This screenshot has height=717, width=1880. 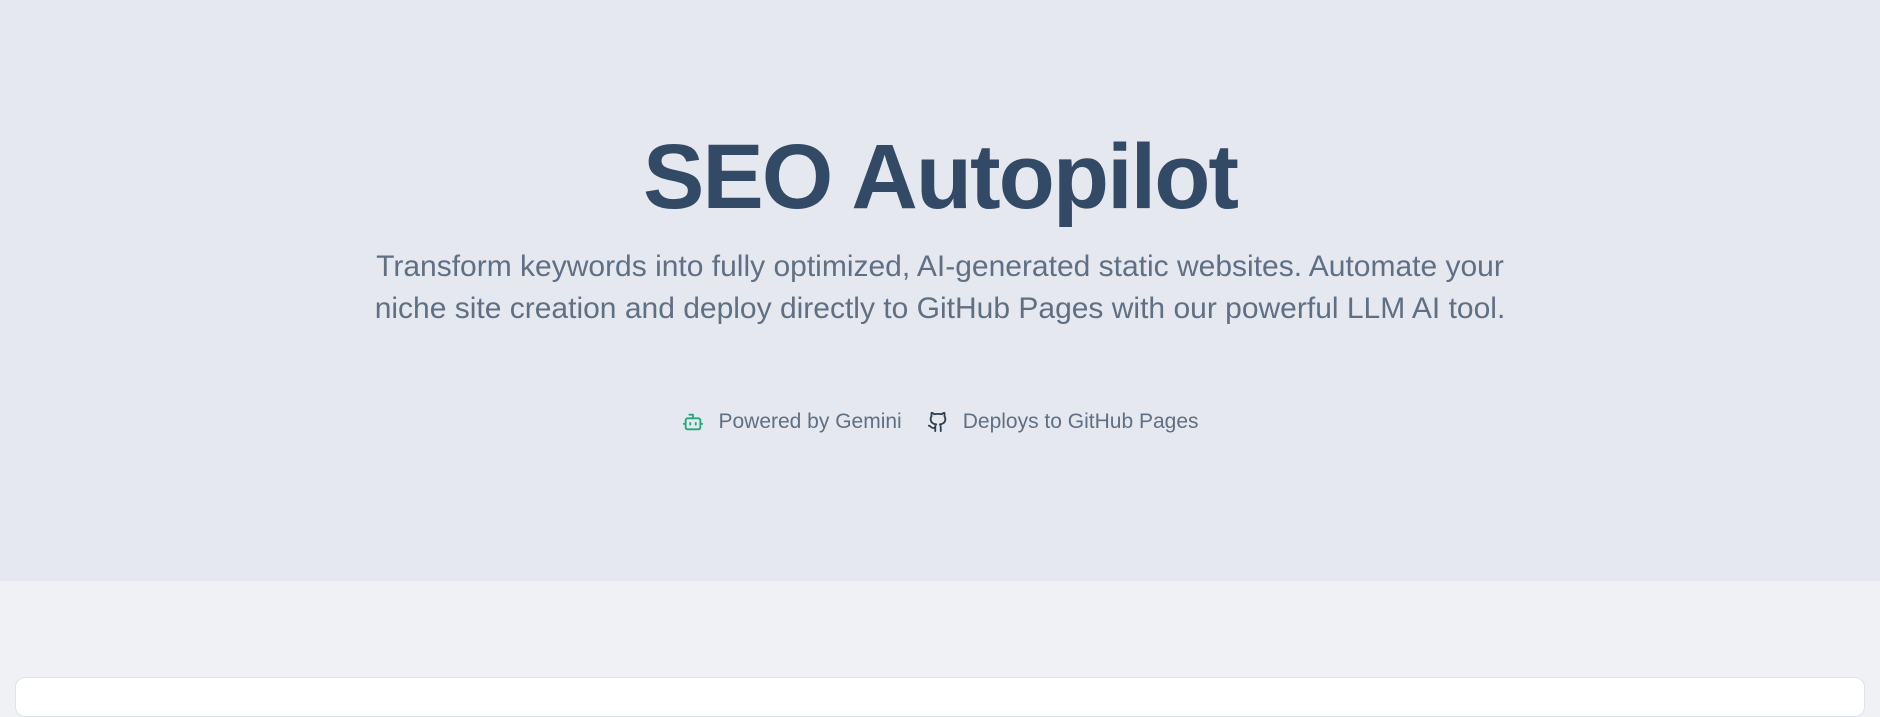 I want to click on badge-github: Deploys to GitHub Pages, so click(x=1062, y=422).